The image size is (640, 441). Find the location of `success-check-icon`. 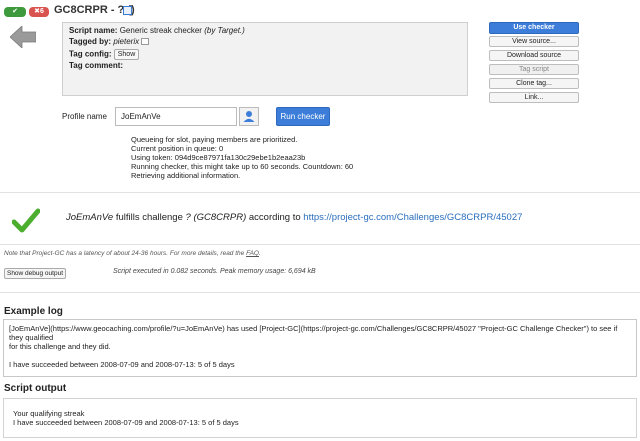

success-check-icon is located at coordinates (26, 220).